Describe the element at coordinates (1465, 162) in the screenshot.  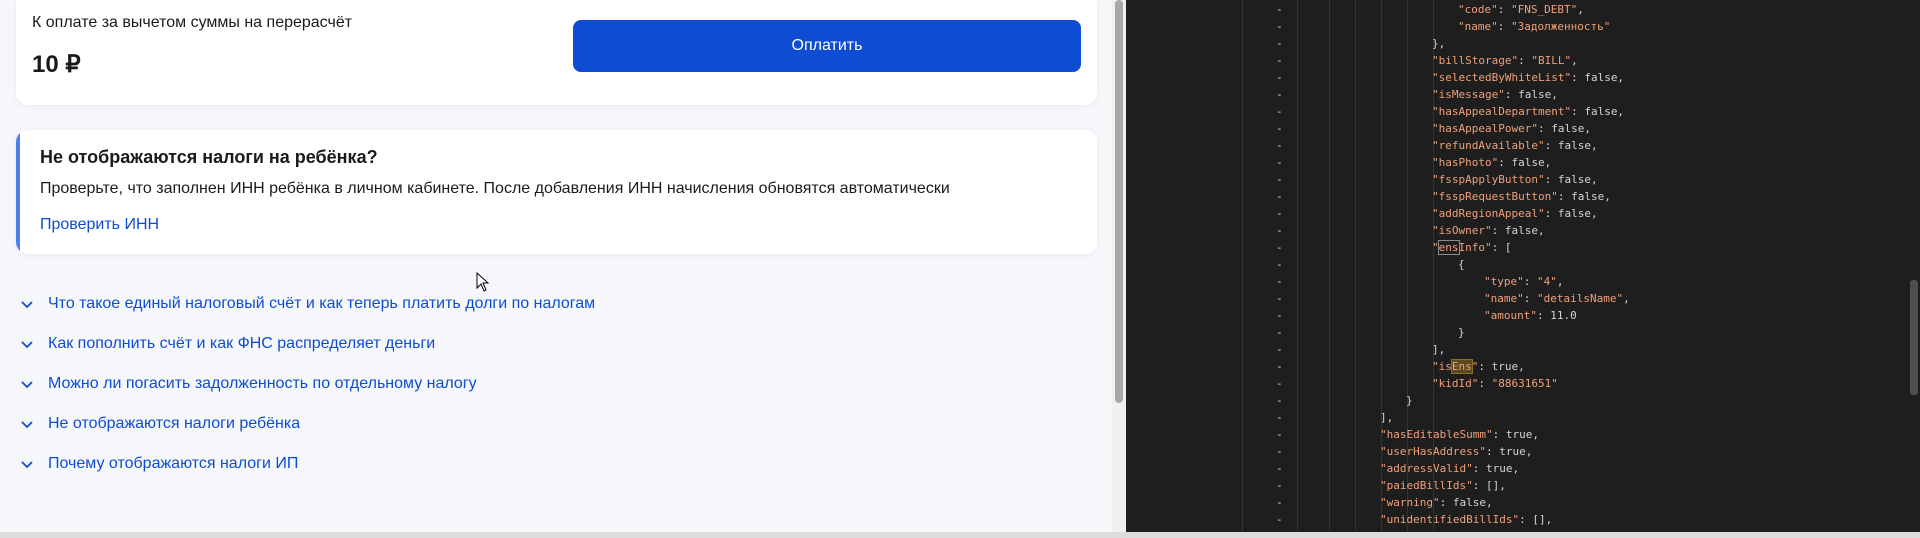
I see `json-key: "hasPhoto"` at that location.